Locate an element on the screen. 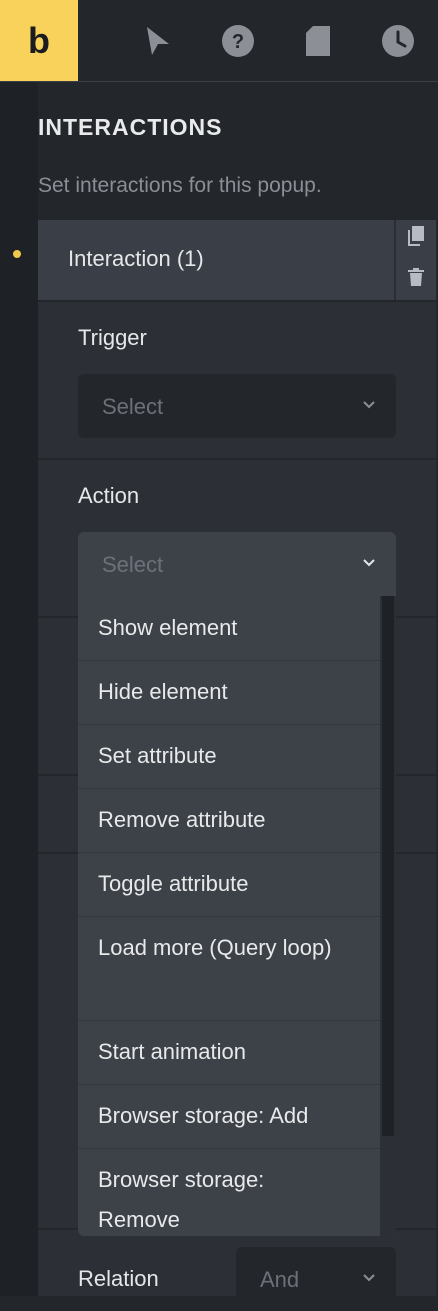 The height and width of the screenshot is (1311, 438). help-icon: ? is located at coordinates (238, 41).